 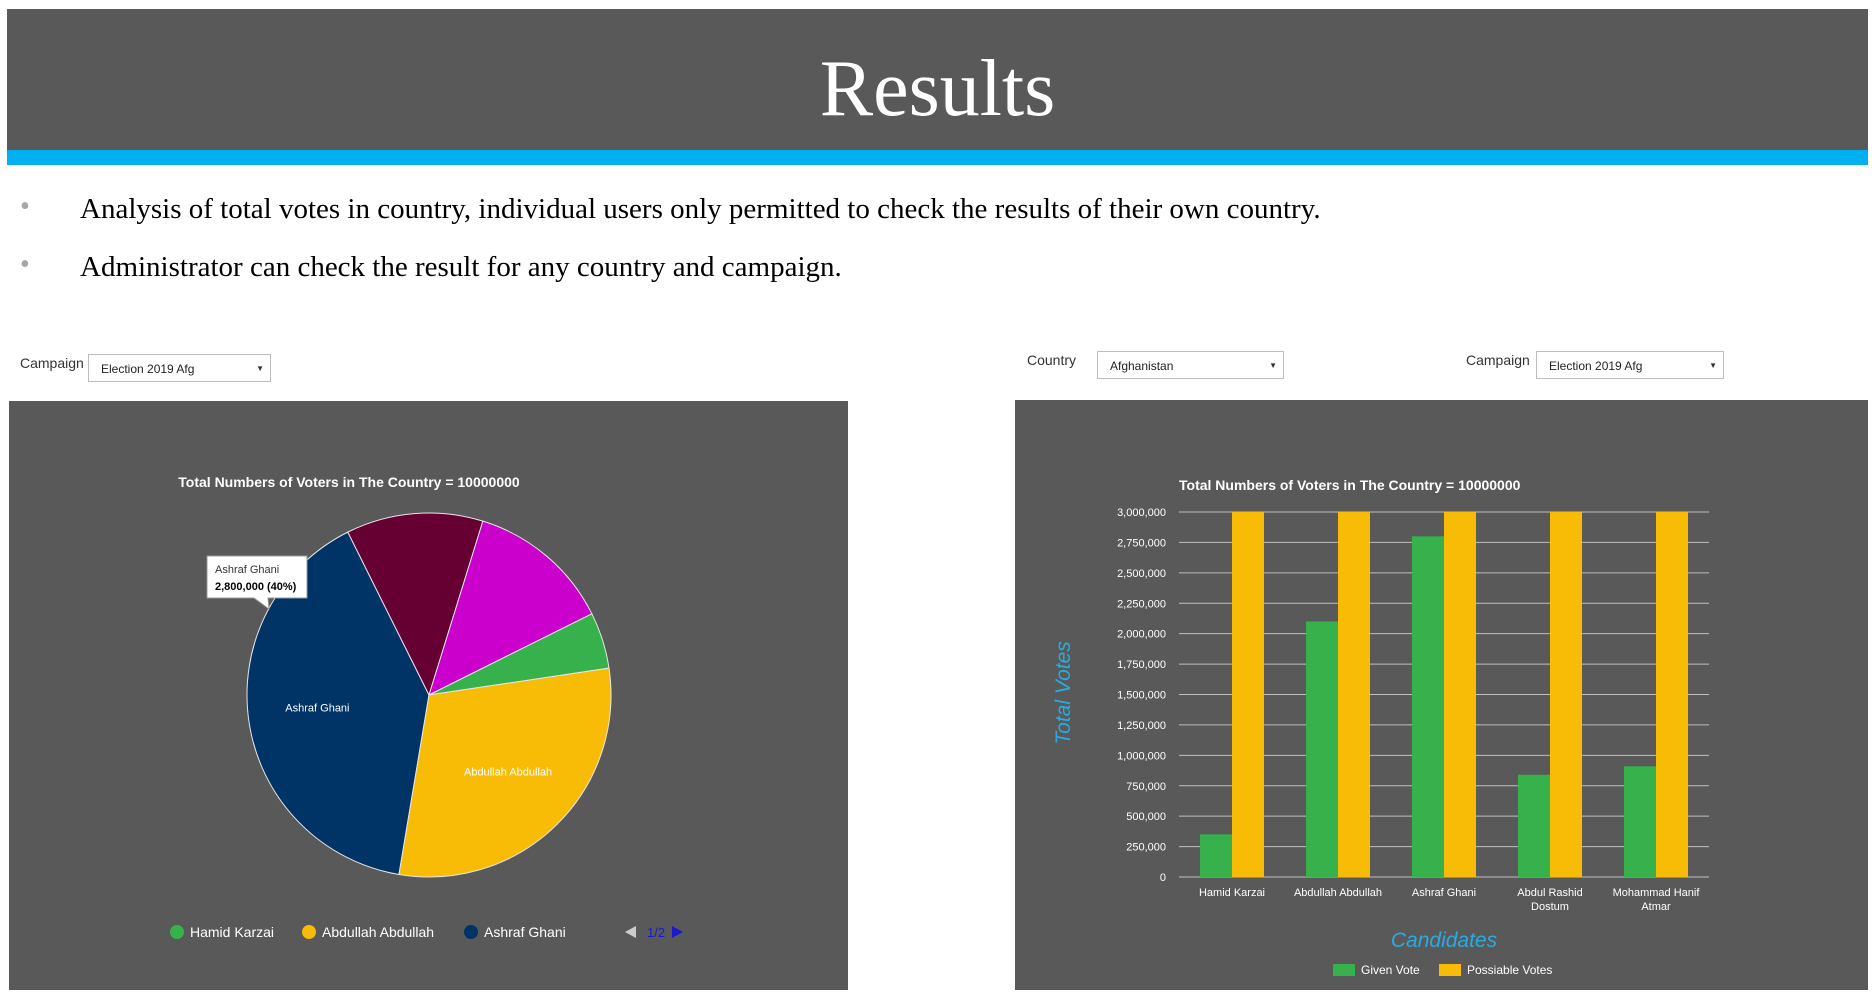 I want to click on legend-label: Hamid Karzai, so click(x=232, y=932).